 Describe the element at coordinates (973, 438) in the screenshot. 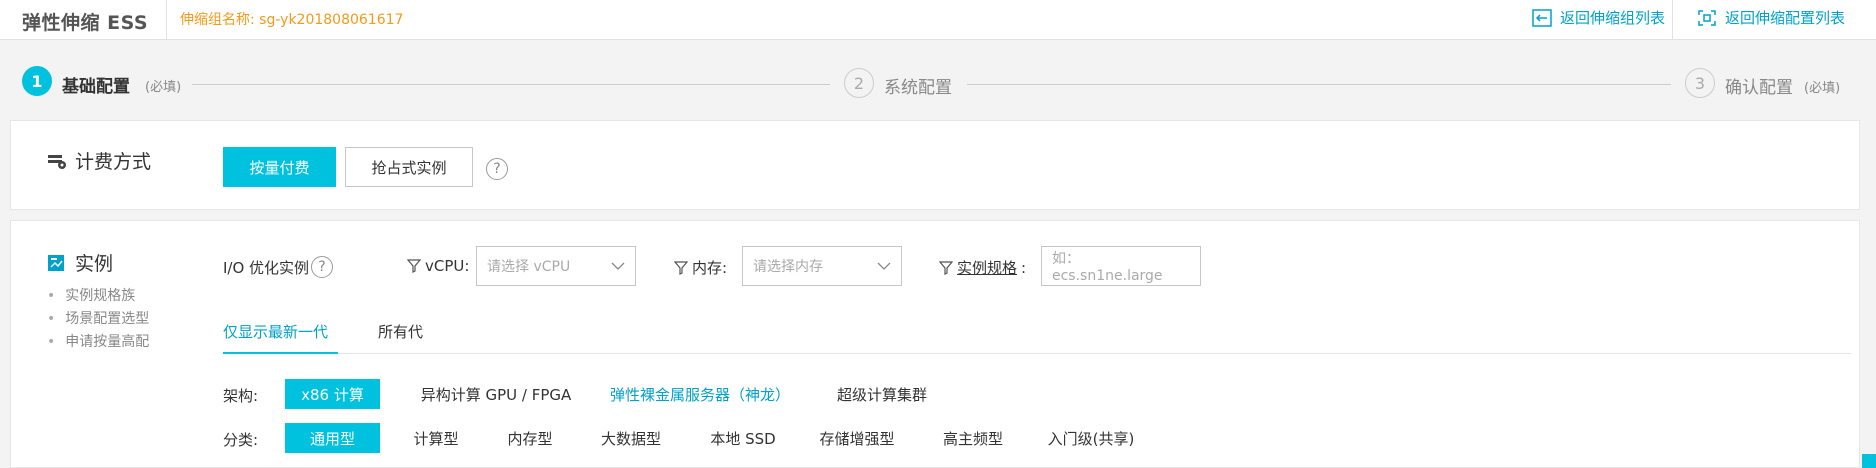

I see `category-high-frequency-option: 高主频型` at that location.